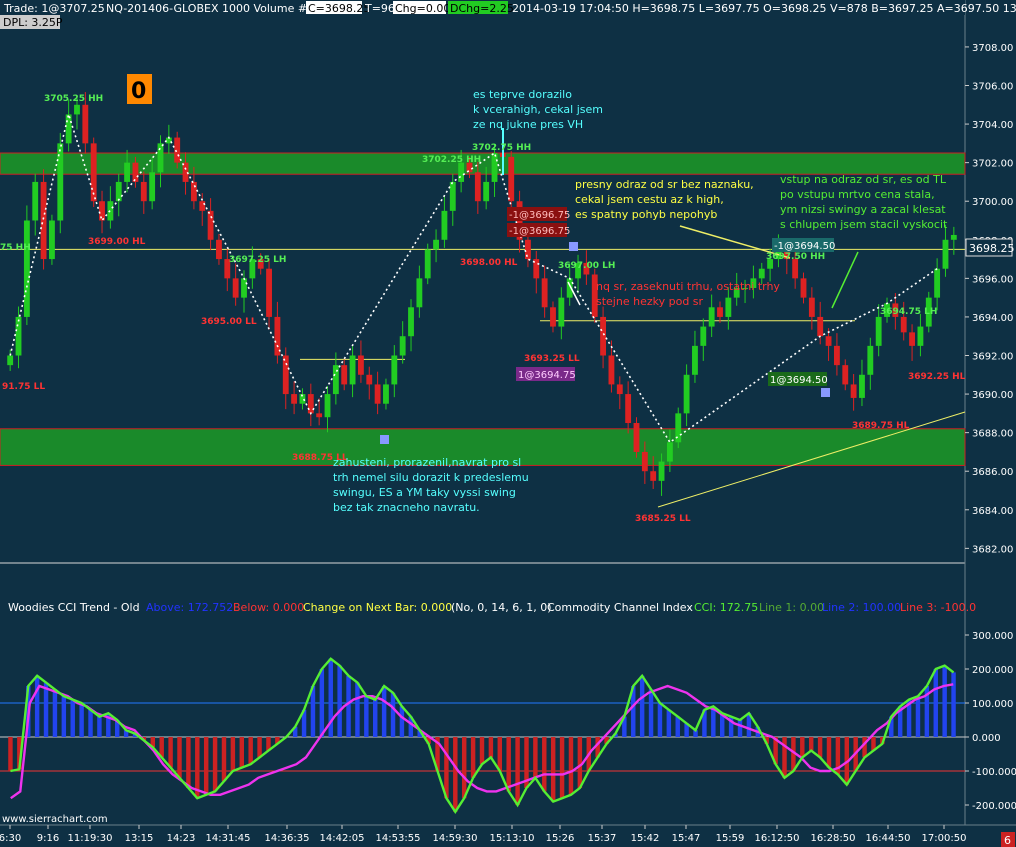  What do you see at coordinates (229, 322) in the screenshot?
I see `swing-label: 3695.00 LL` at bounding box center [229, 322].